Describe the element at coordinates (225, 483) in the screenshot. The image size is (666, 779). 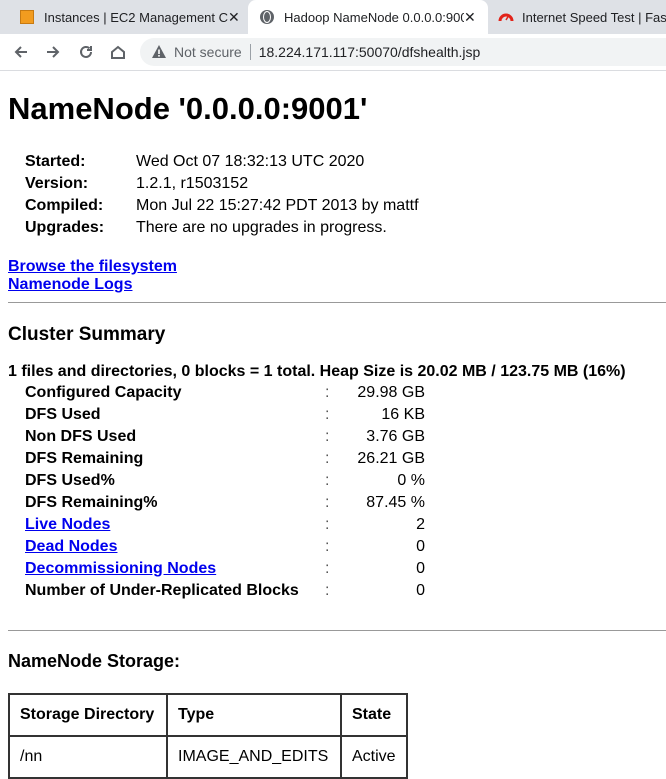
I see `cluster-row: DFS Used% : 0 %` at that location.